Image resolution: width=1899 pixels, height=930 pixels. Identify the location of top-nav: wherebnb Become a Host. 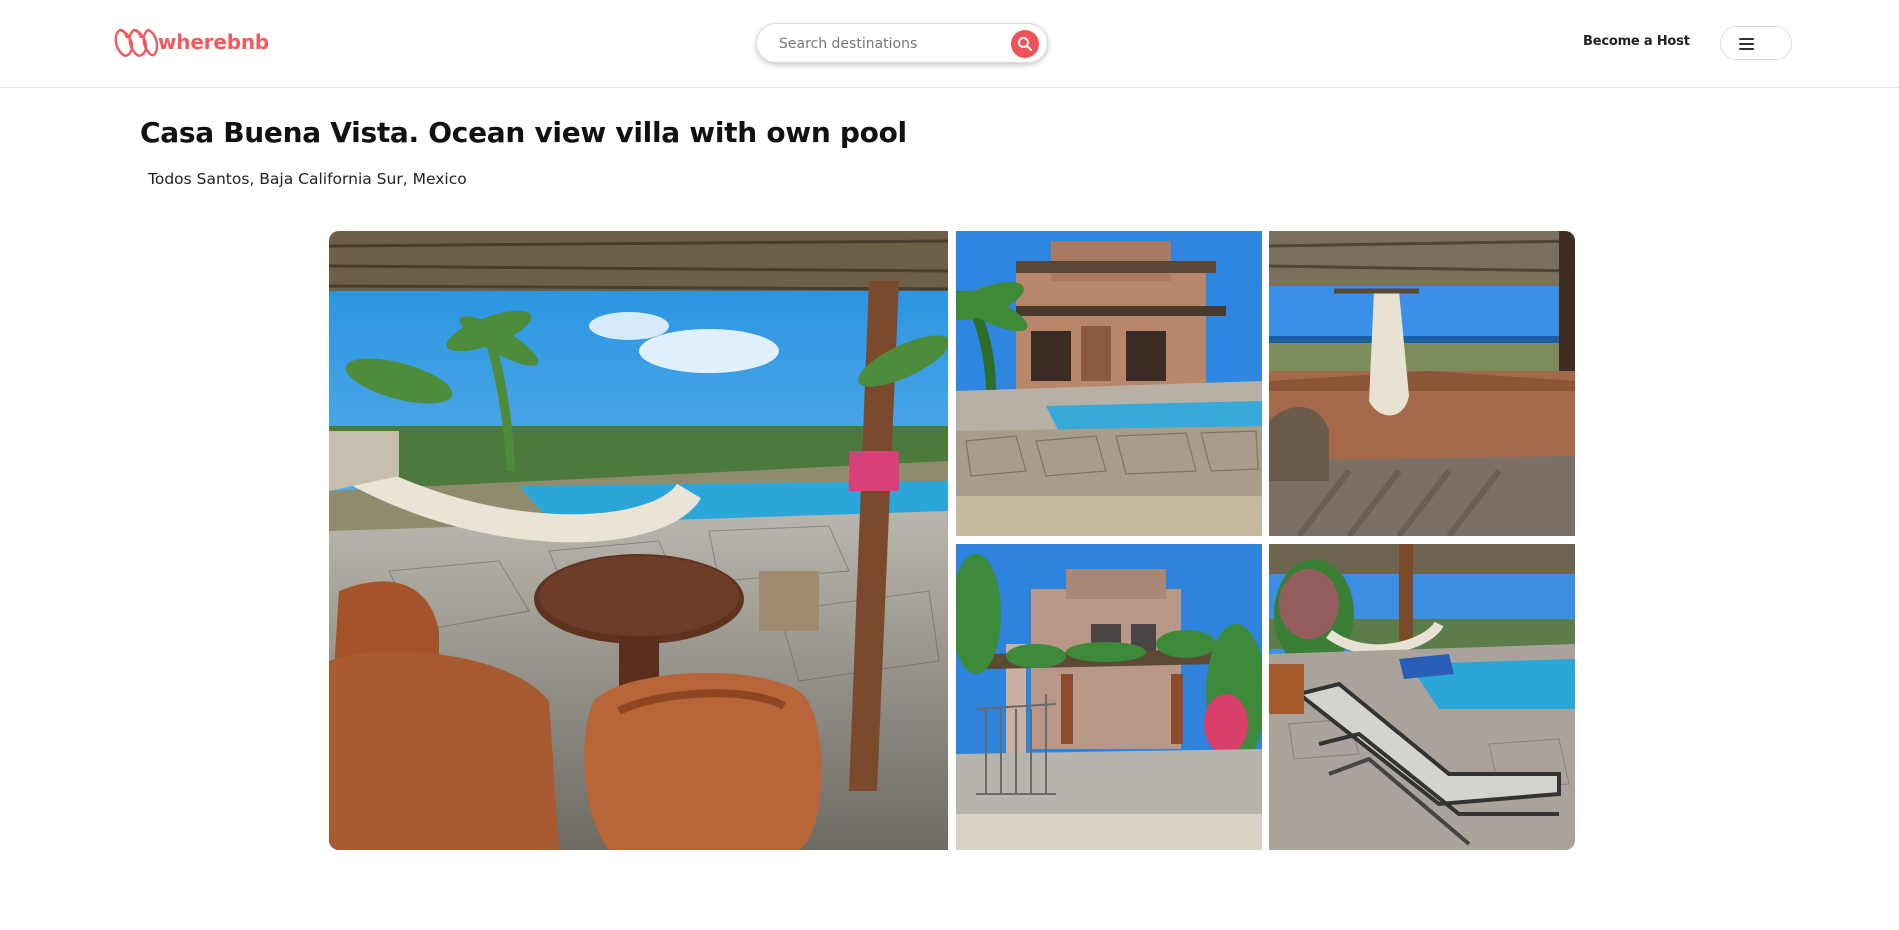
(949, 44).